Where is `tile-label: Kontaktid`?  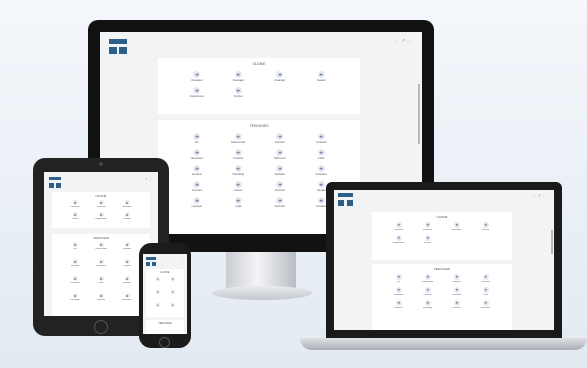
tile-label: Kontaktid is located at coordinates (321, 142).